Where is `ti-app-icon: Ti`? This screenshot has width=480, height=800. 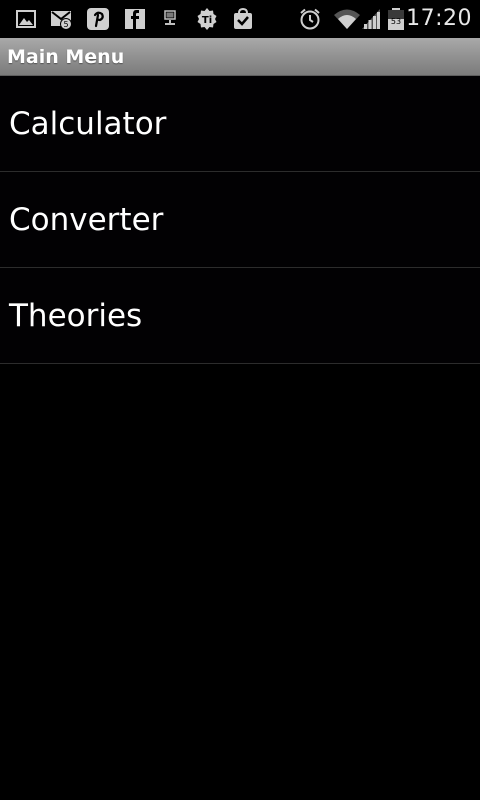
ti-app-icon: Ti is located at coordinates (207, 19).